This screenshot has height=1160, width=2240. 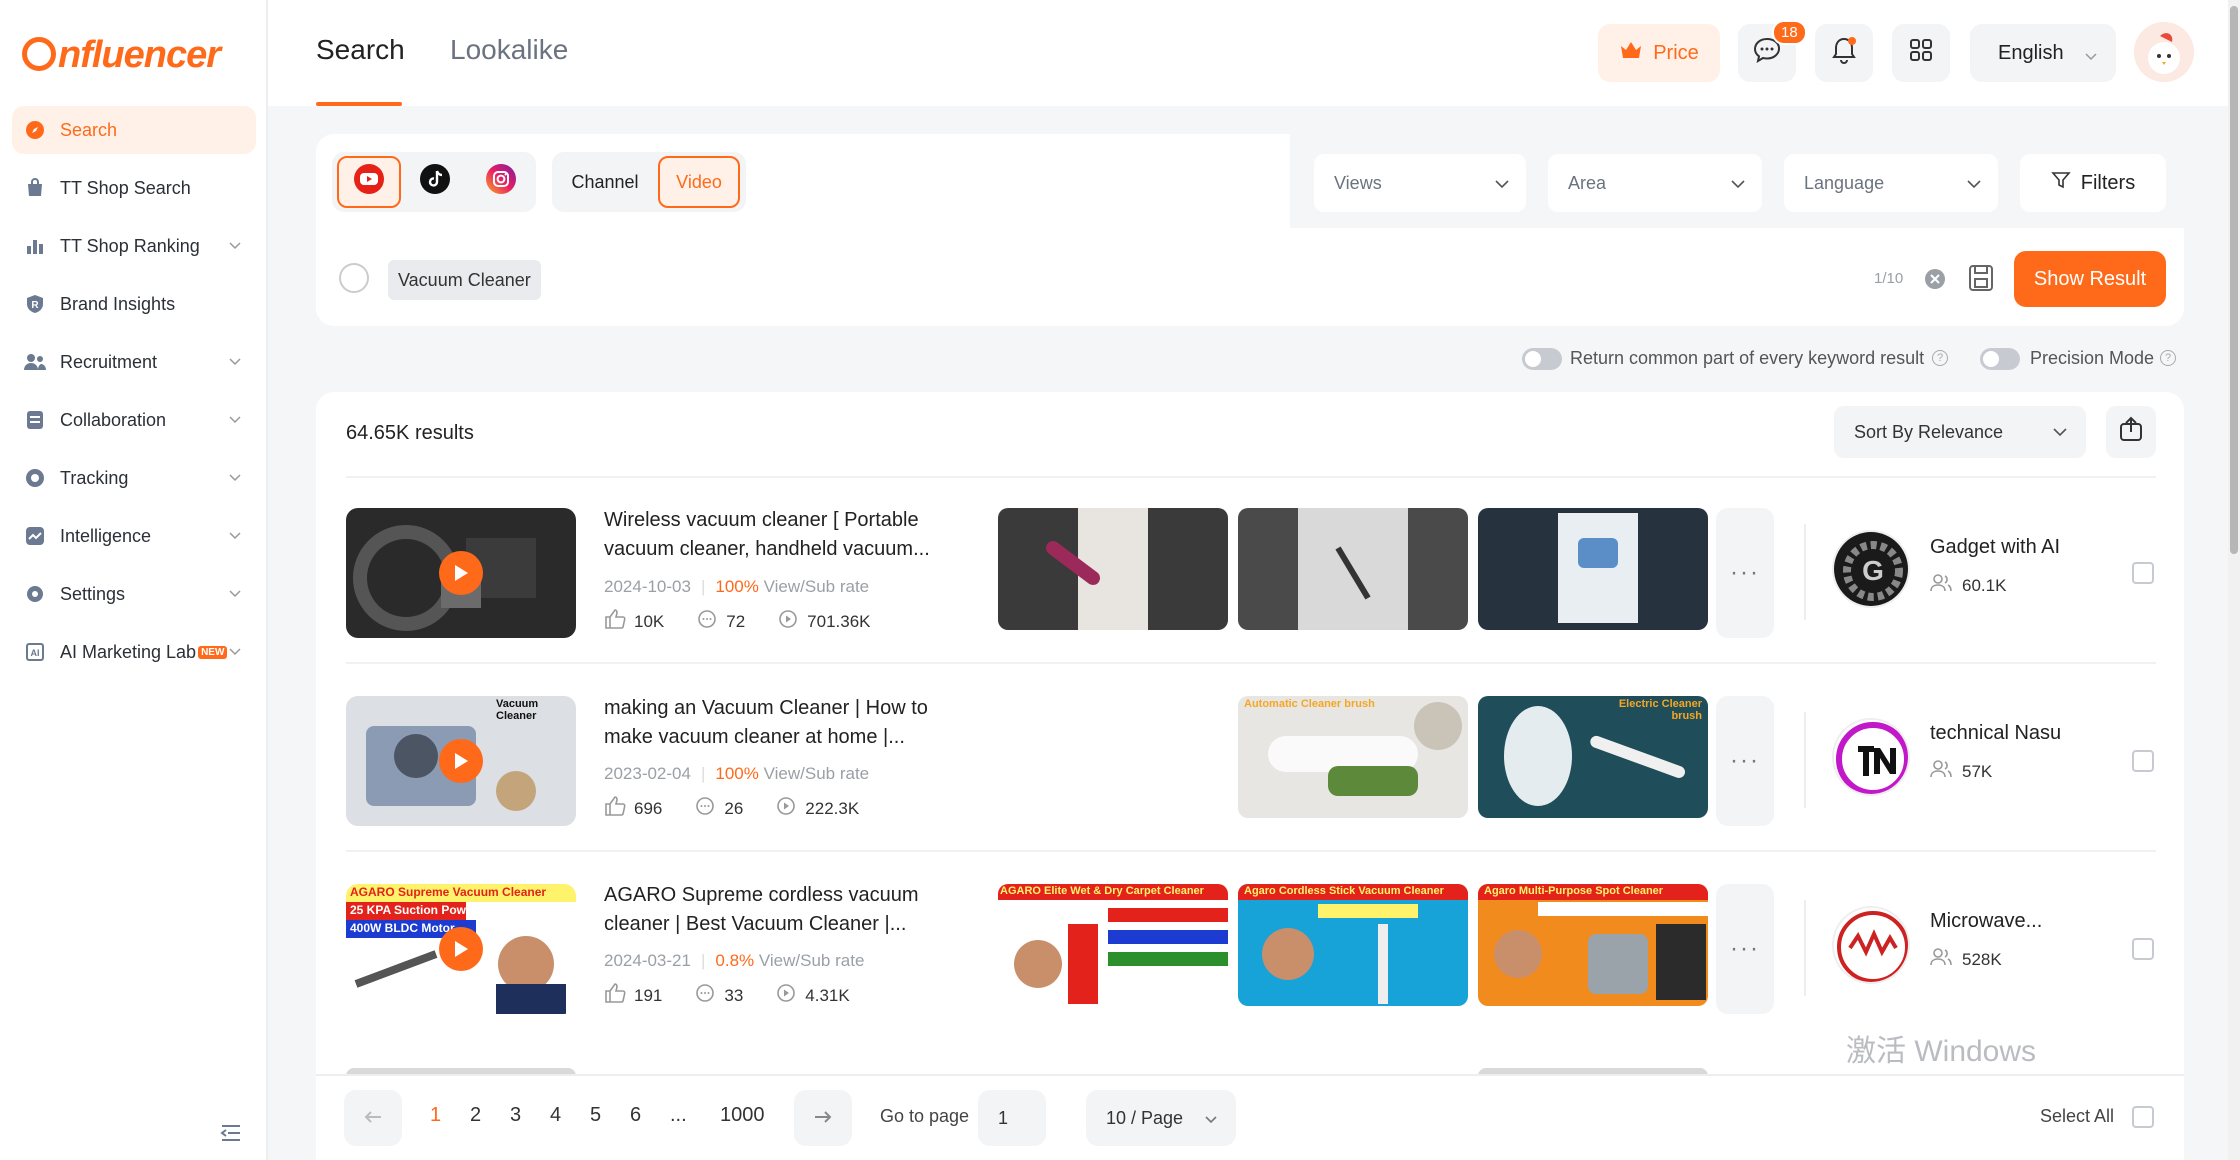 What do you see at coordinates (134, 246) in the screenshot?
I see `sidebar-item-tt-shop-ranking: TT Shop Ranking` at bounding box center [134, 246].